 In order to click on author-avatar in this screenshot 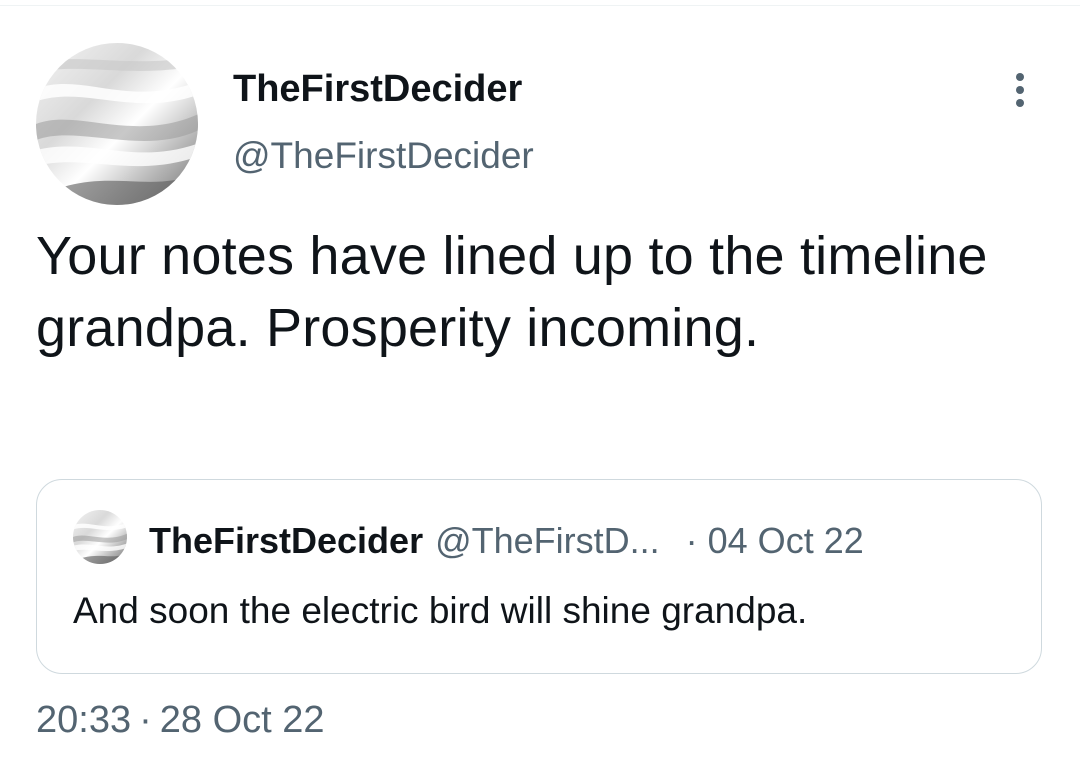, I will do `click(117, 124)`.